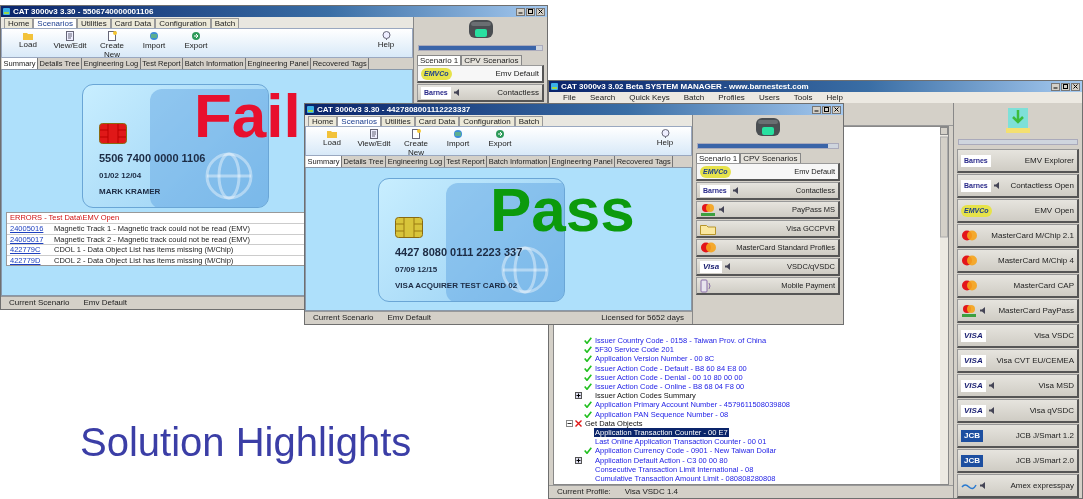 This screenshot has width=1083, height=499. What do you see at coordinates (416, 269) in the screenshot?
I see `card-dates: 07/09 12/15` at bounding box center [416, 269].